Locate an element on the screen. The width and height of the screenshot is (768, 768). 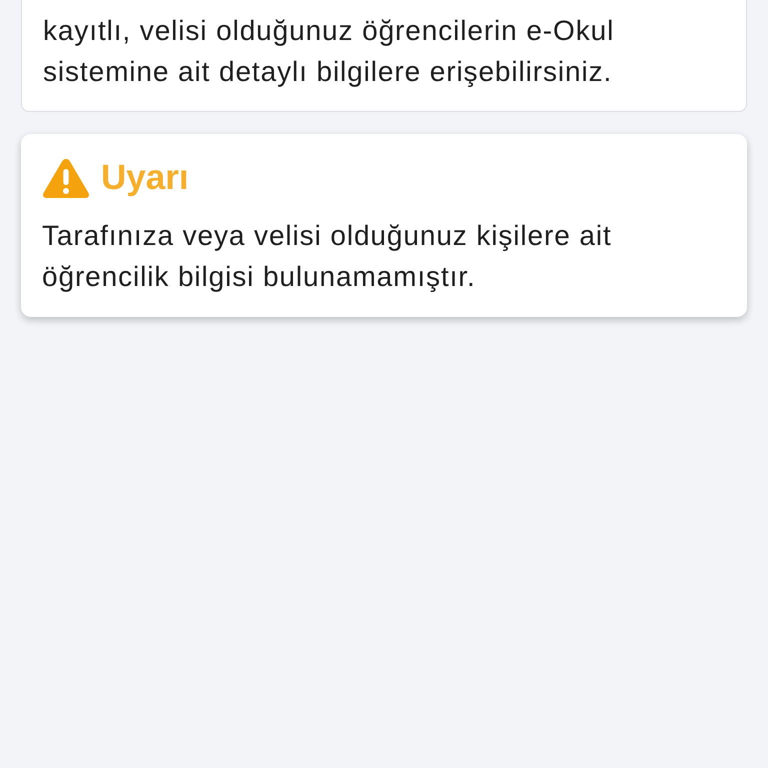
warning-icon is located at coordinates (66, 178).